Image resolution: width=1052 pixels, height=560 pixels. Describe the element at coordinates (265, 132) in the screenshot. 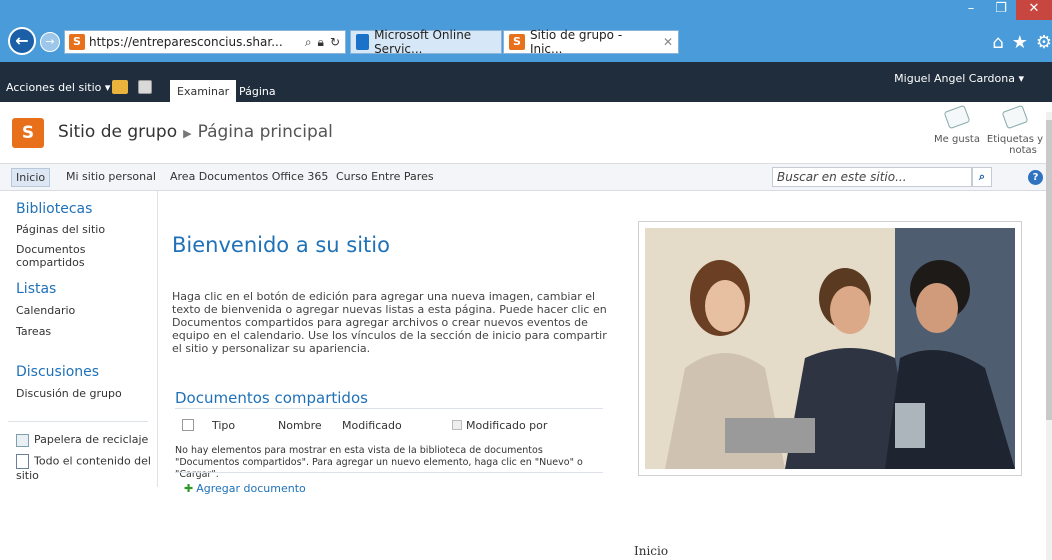

I see `page-title: Página principal` at that location.